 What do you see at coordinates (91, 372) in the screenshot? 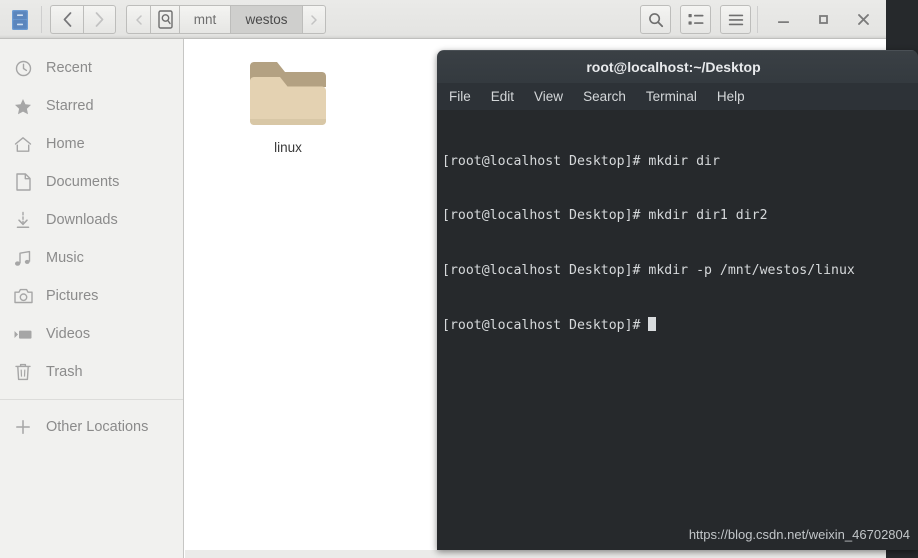
I see `sidebar-item-trash: Trash` at bounding box center [91, 372].